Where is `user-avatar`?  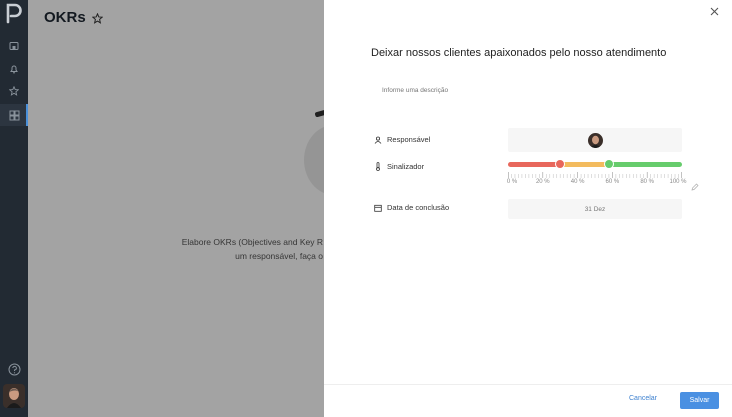
user-avatar is located at coordinates (14, 396).